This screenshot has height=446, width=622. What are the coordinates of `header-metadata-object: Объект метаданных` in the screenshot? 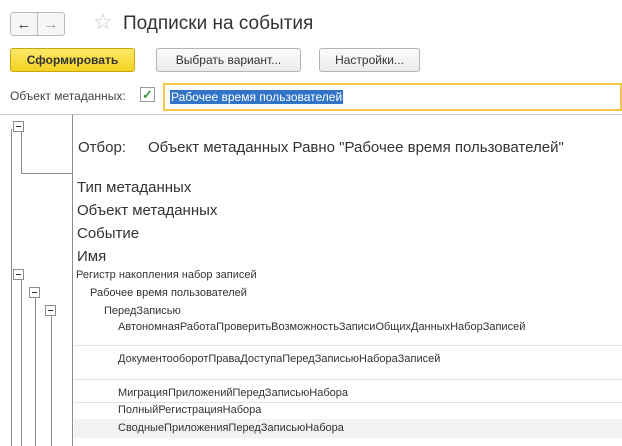 It's located at (147, 210).